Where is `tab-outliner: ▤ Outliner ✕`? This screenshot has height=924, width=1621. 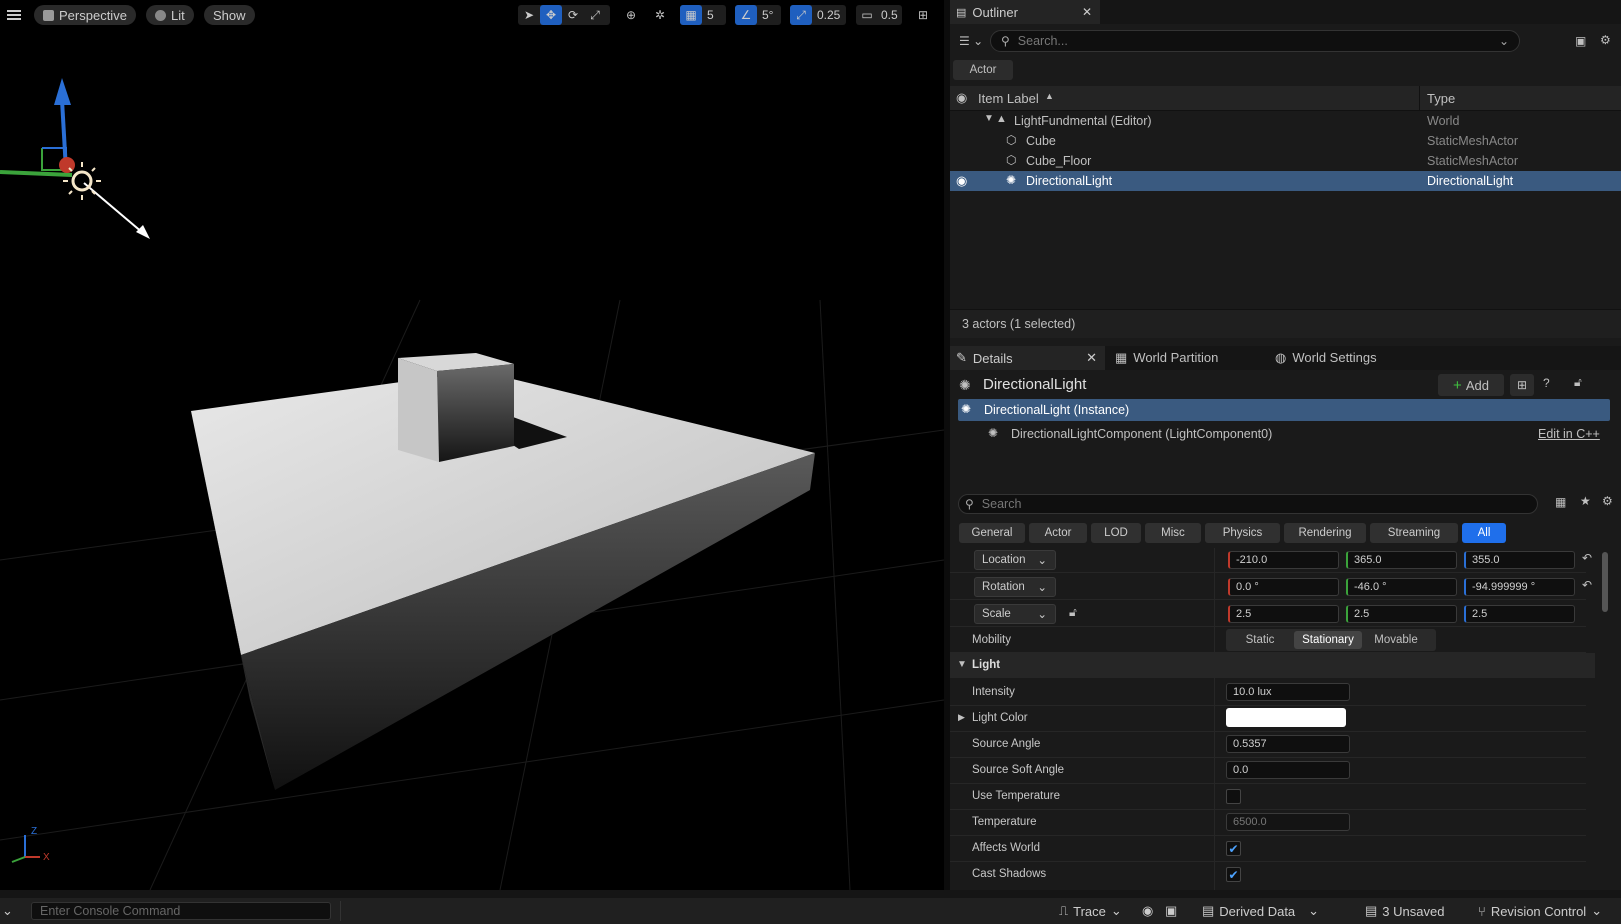 tab-outliner: ▤ Outliner ✕ is located at coordinates (1025, 12).